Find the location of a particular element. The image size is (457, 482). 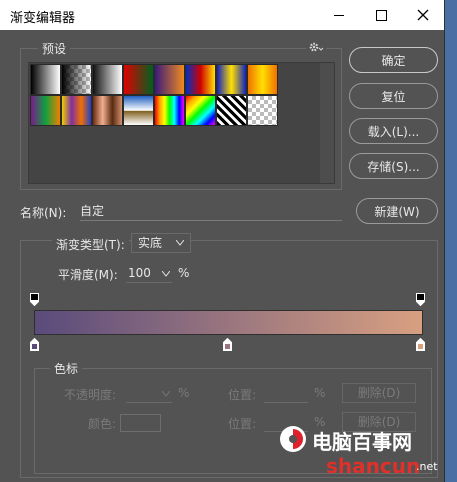

presets-scrollbar is located at coordinates (327, 123).